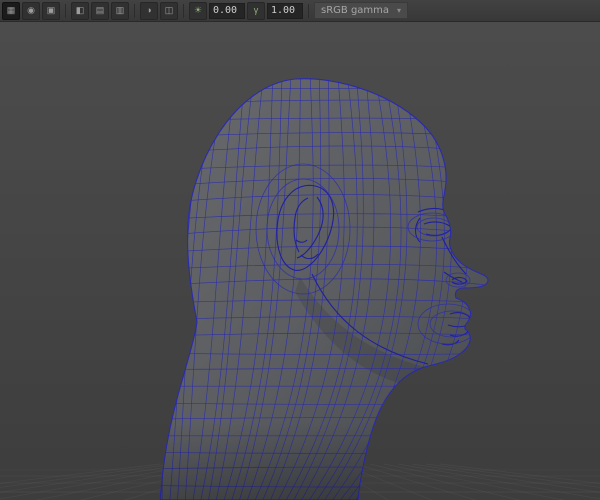  I want to click on gamma-icon: γ, so click(256, 10).